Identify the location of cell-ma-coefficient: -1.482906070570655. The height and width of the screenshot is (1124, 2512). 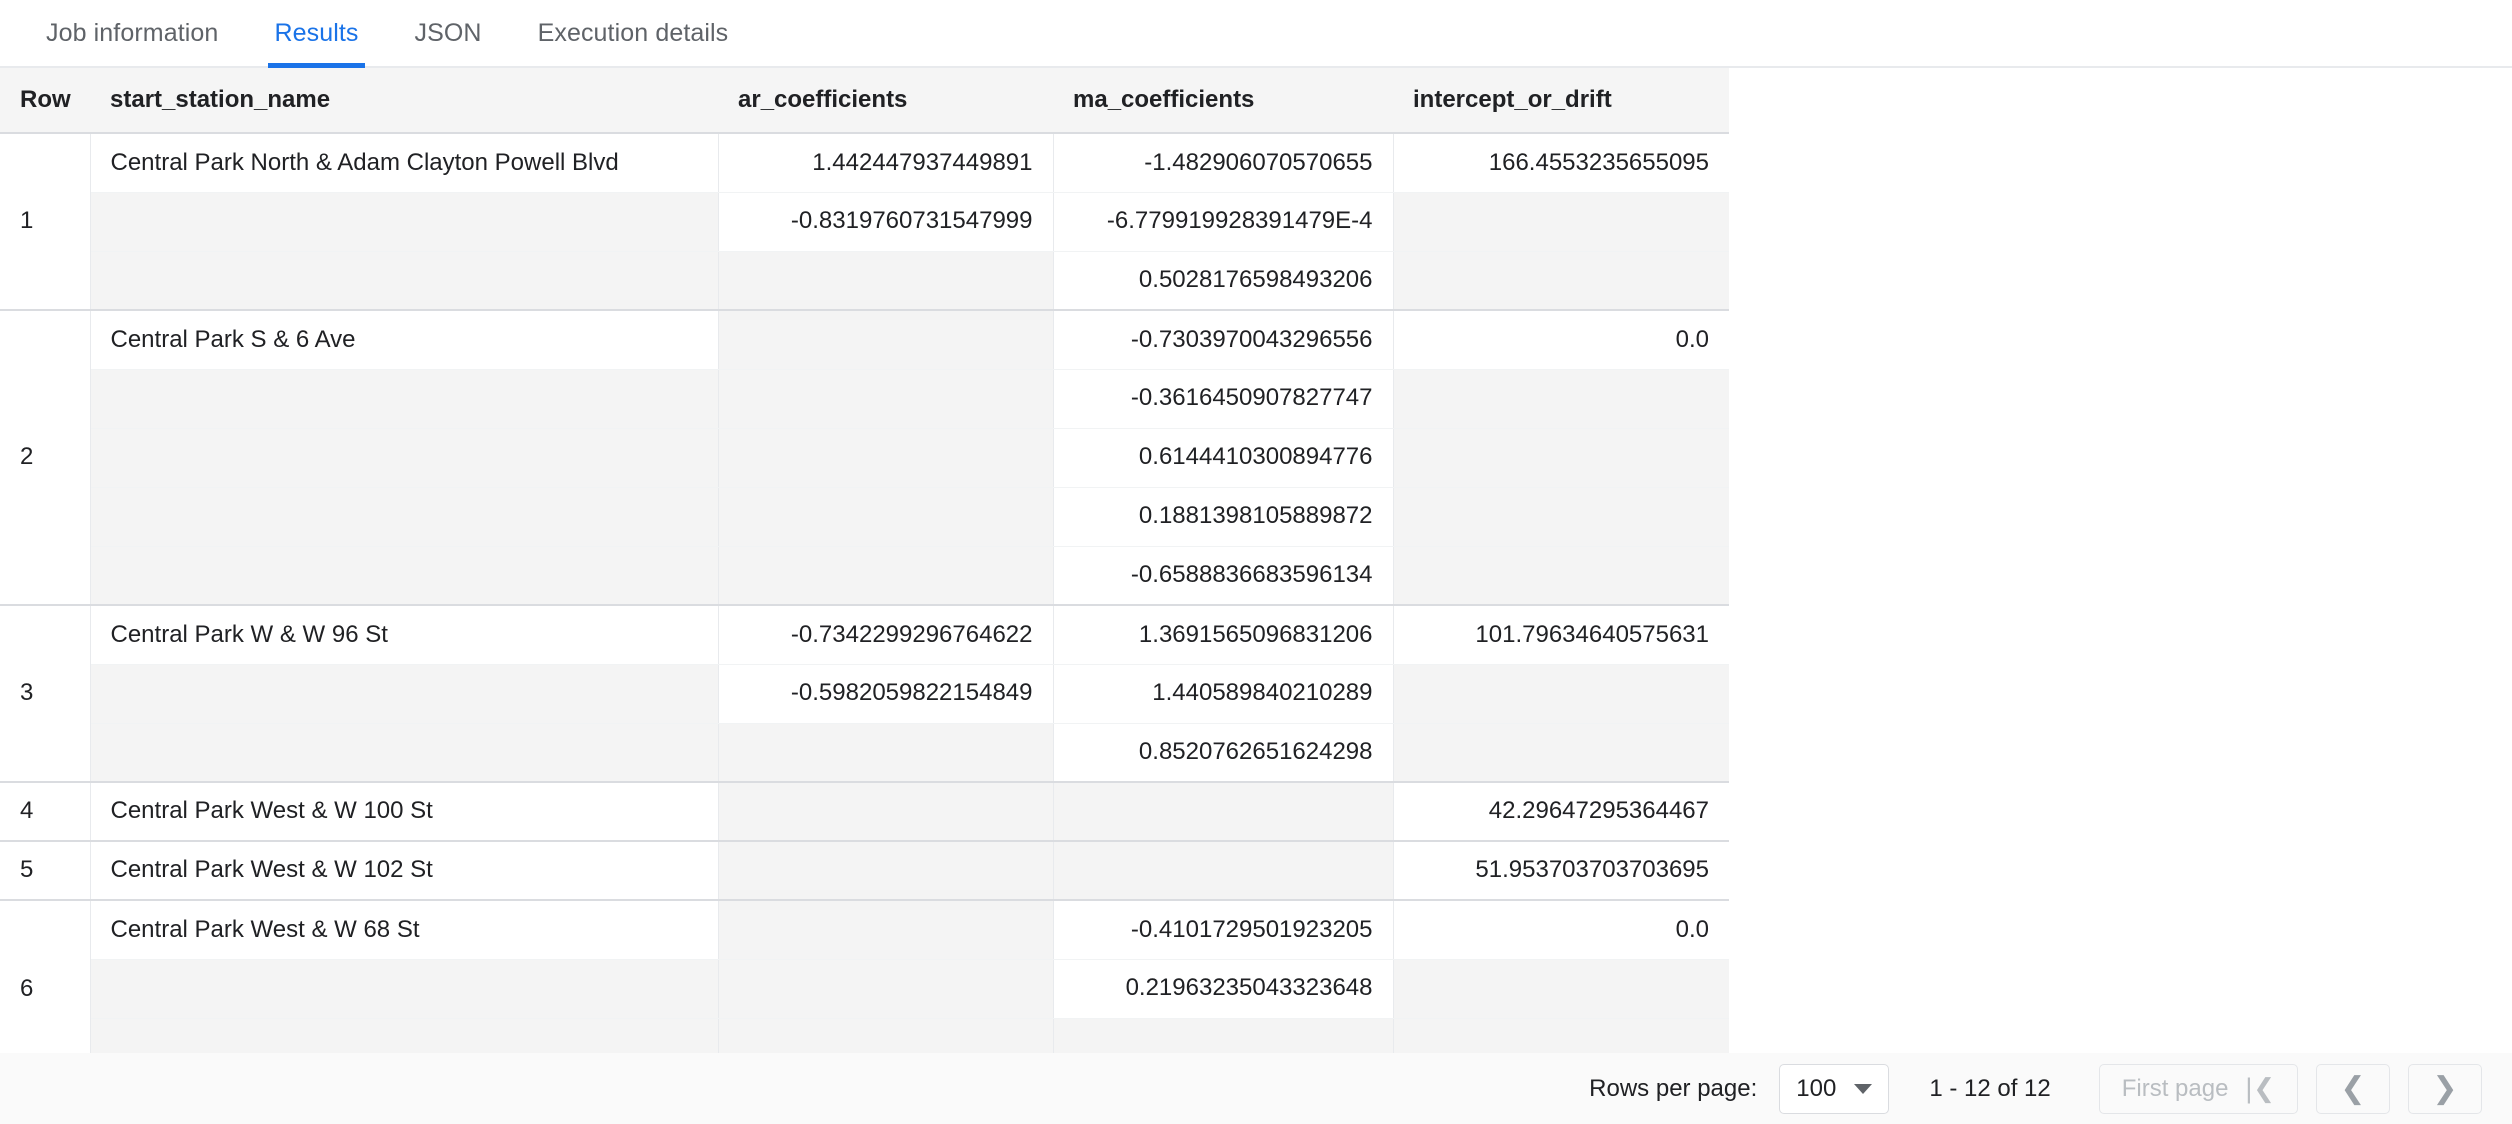
(1223, 162).